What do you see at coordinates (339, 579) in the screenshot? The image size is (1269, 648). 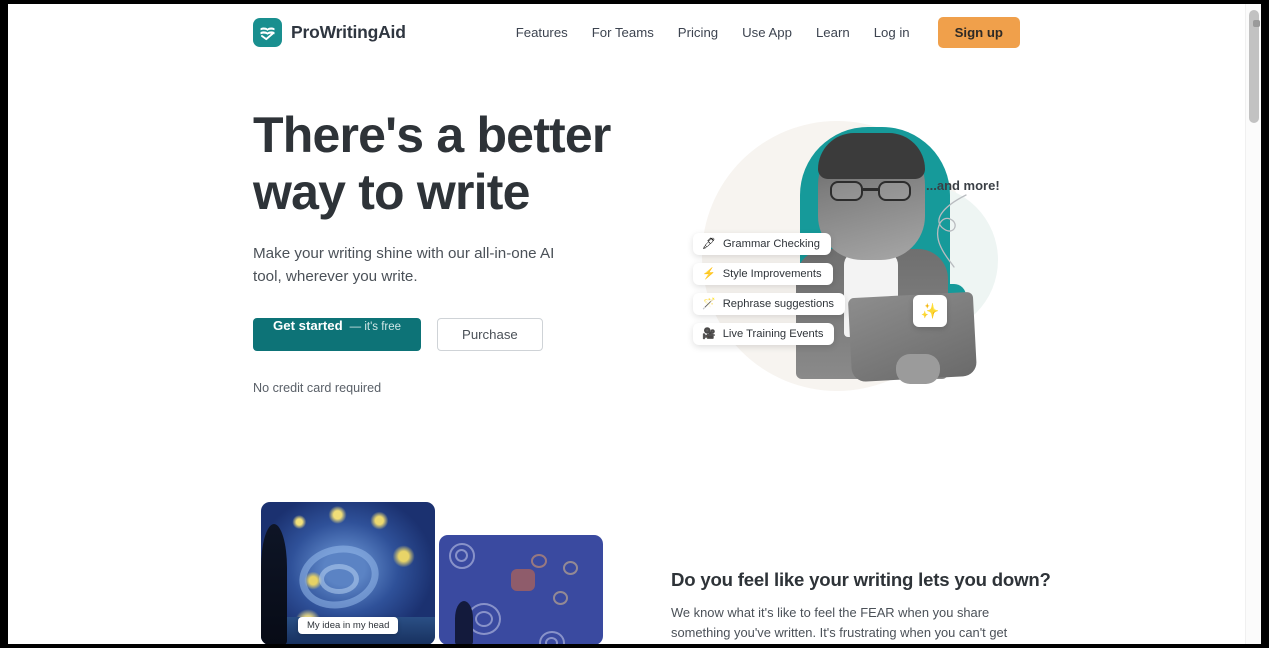 I see `starry-night-inner-swirl` at bounding box center [339, 579].